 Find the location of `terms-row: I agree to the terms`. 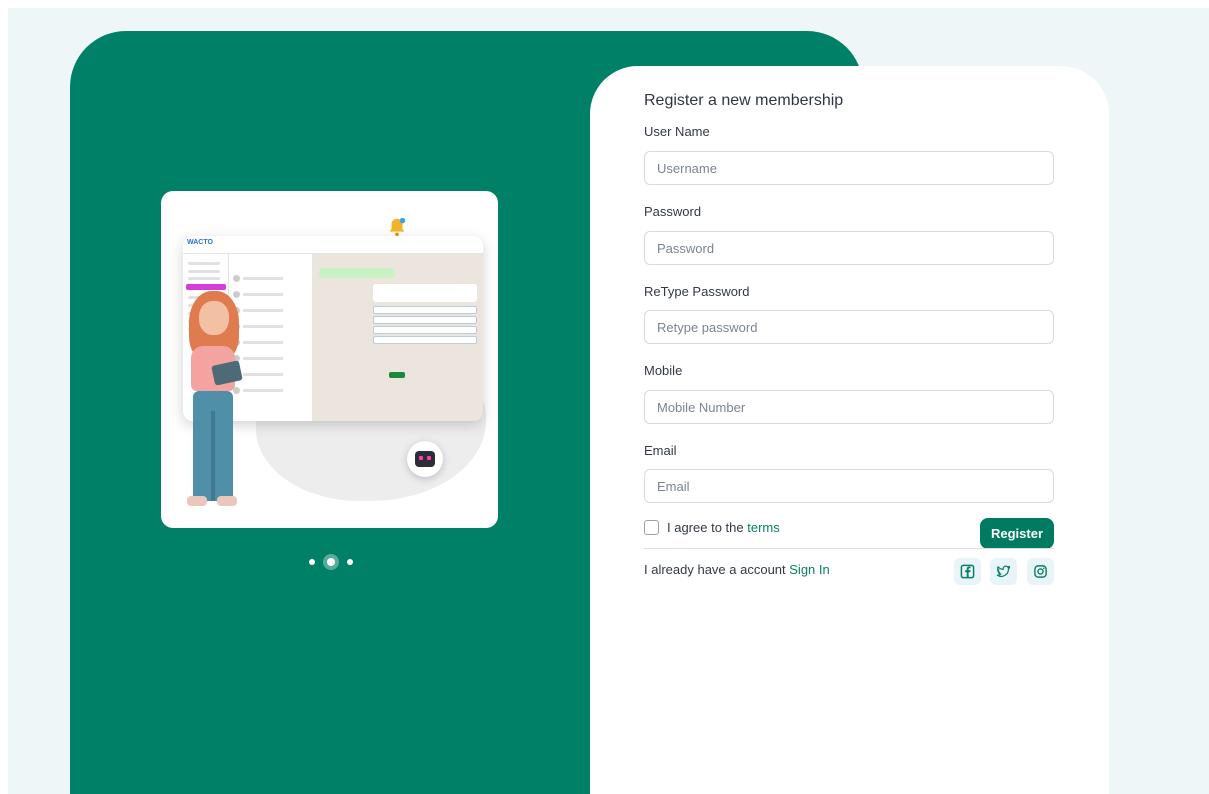

terms-row: I agree to the terms is located at coordinates (712, 527).